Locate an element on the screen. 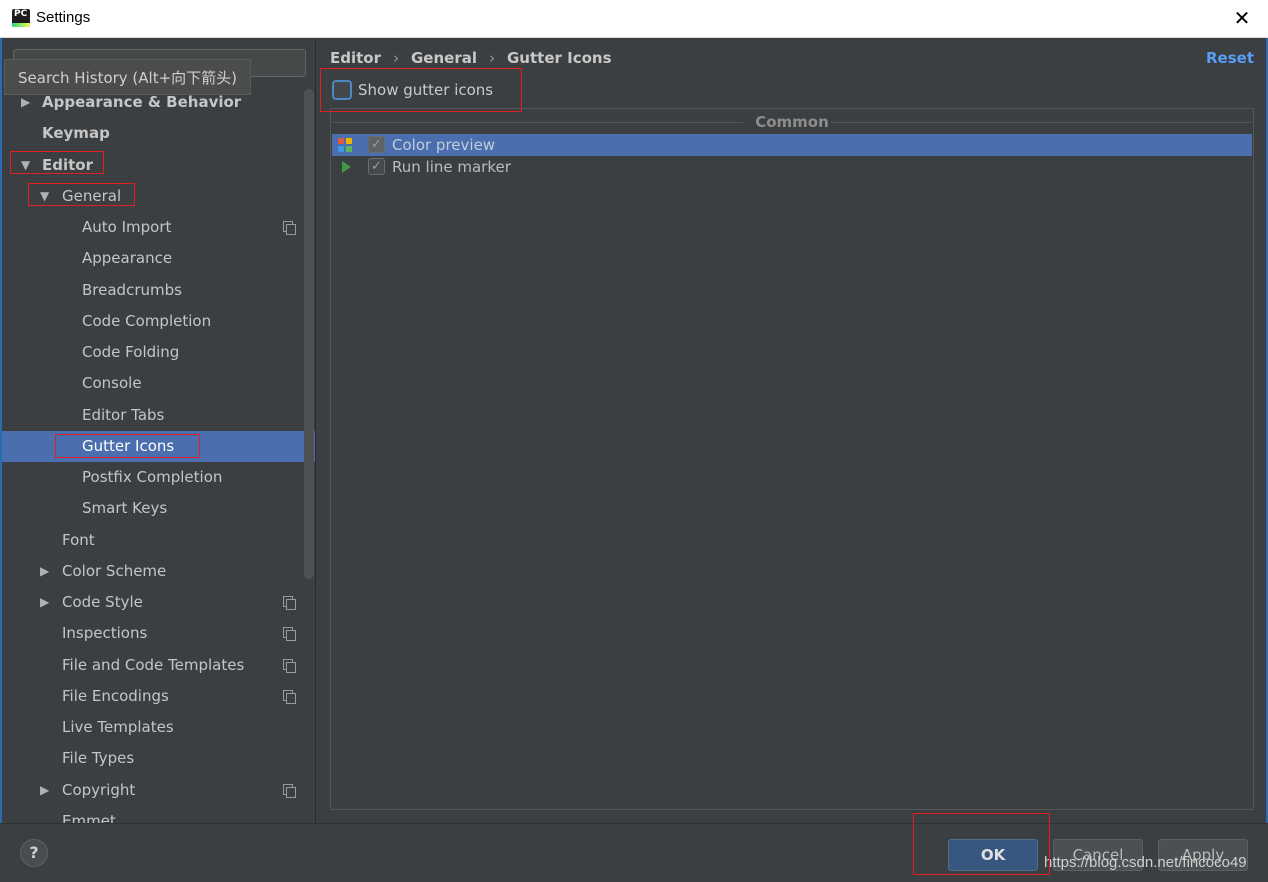 The width and height of the screenshot is (1268, 882). run-line-marker-checkbox: ✓ is located at coordinates (376, 166).